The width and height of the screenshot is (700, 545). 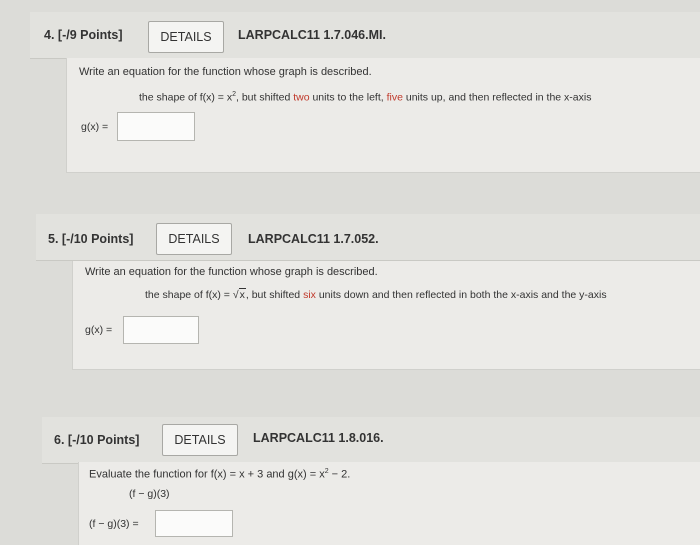 What do you see at coordinates (186, 37) in the screenshot?
I see `question-4-details-button: DETAILS` at bounding box center [186, 37].